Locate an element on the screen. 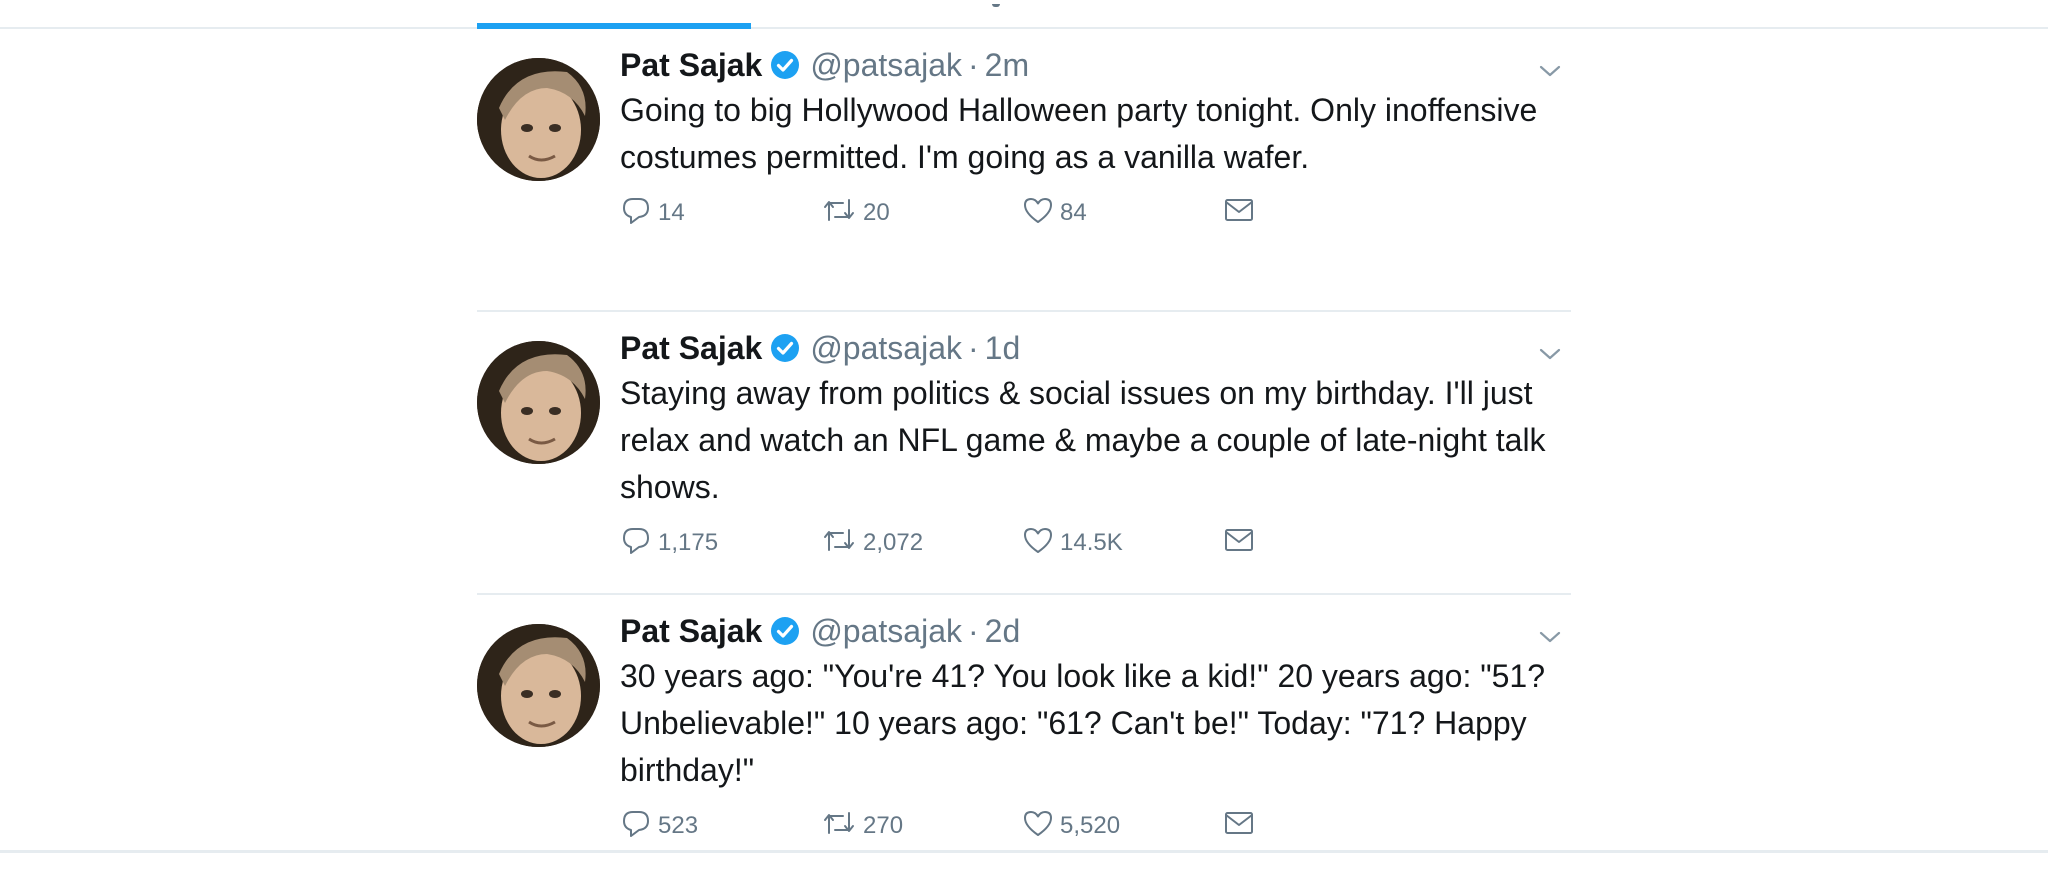  tweet-header: Pat Sajak @patsajak · 2m is located at coordinates (1090, 65).